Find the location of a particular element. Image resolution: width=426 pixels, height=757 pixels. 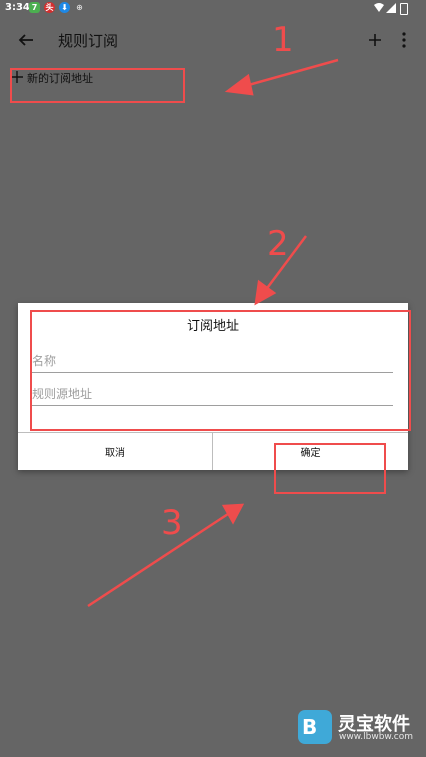

watermark-url: www.lbwbw.com is located at coordinates (376, 737).